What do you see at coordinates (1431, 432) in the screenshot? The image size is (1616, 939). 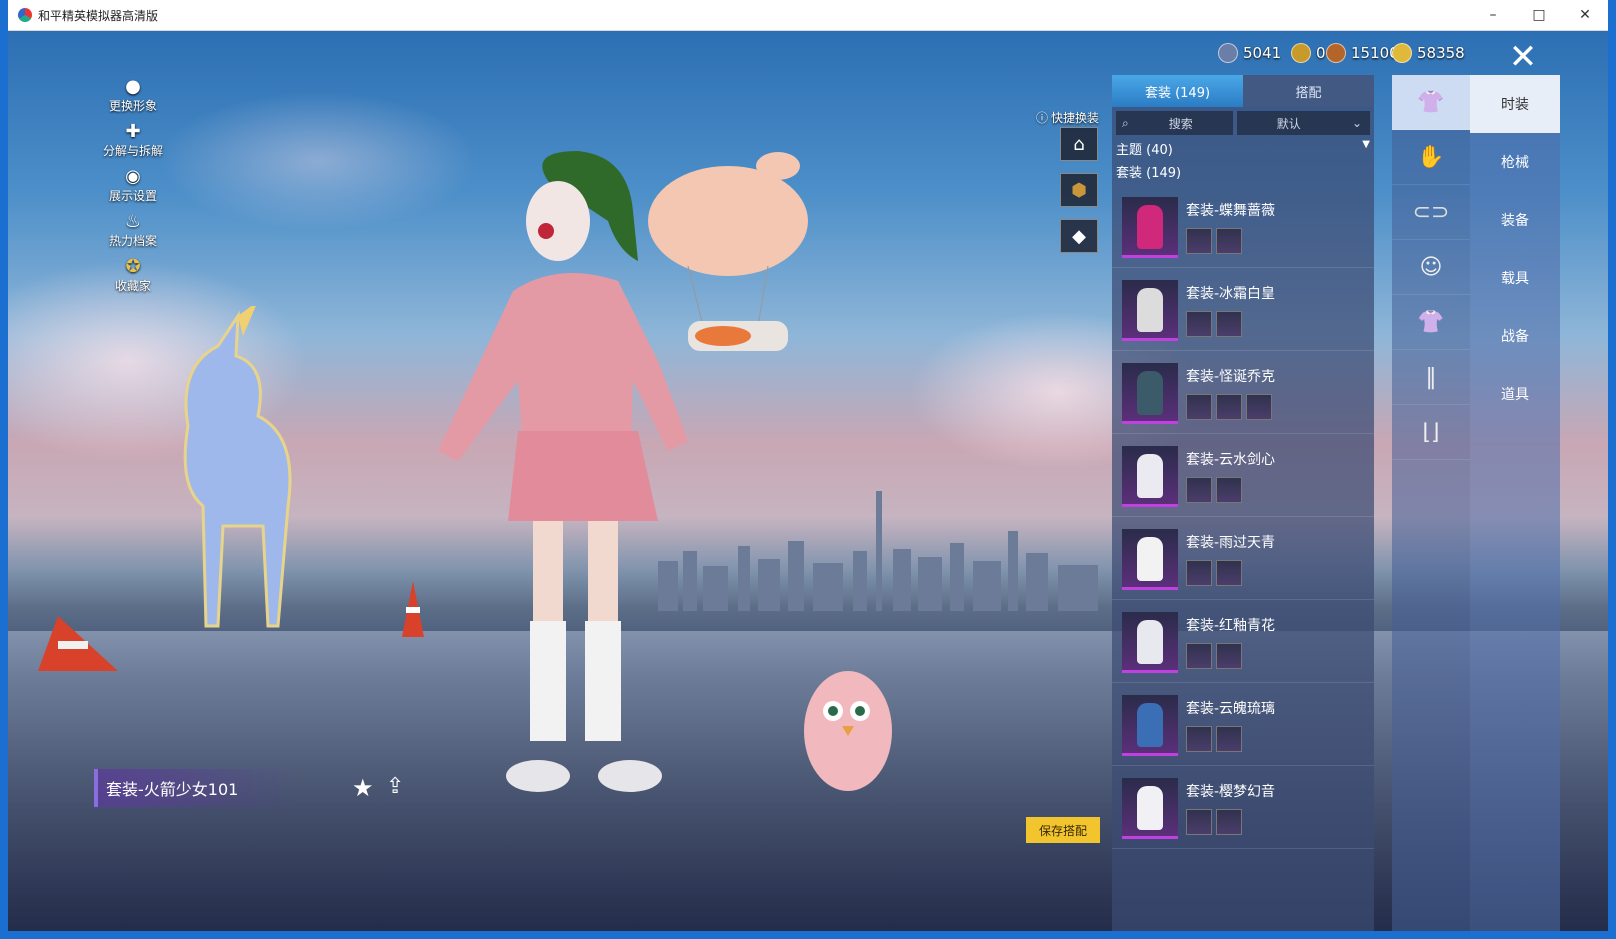 I see `category-shoes: ⌊⌋` at bounding box center [1431, 432].